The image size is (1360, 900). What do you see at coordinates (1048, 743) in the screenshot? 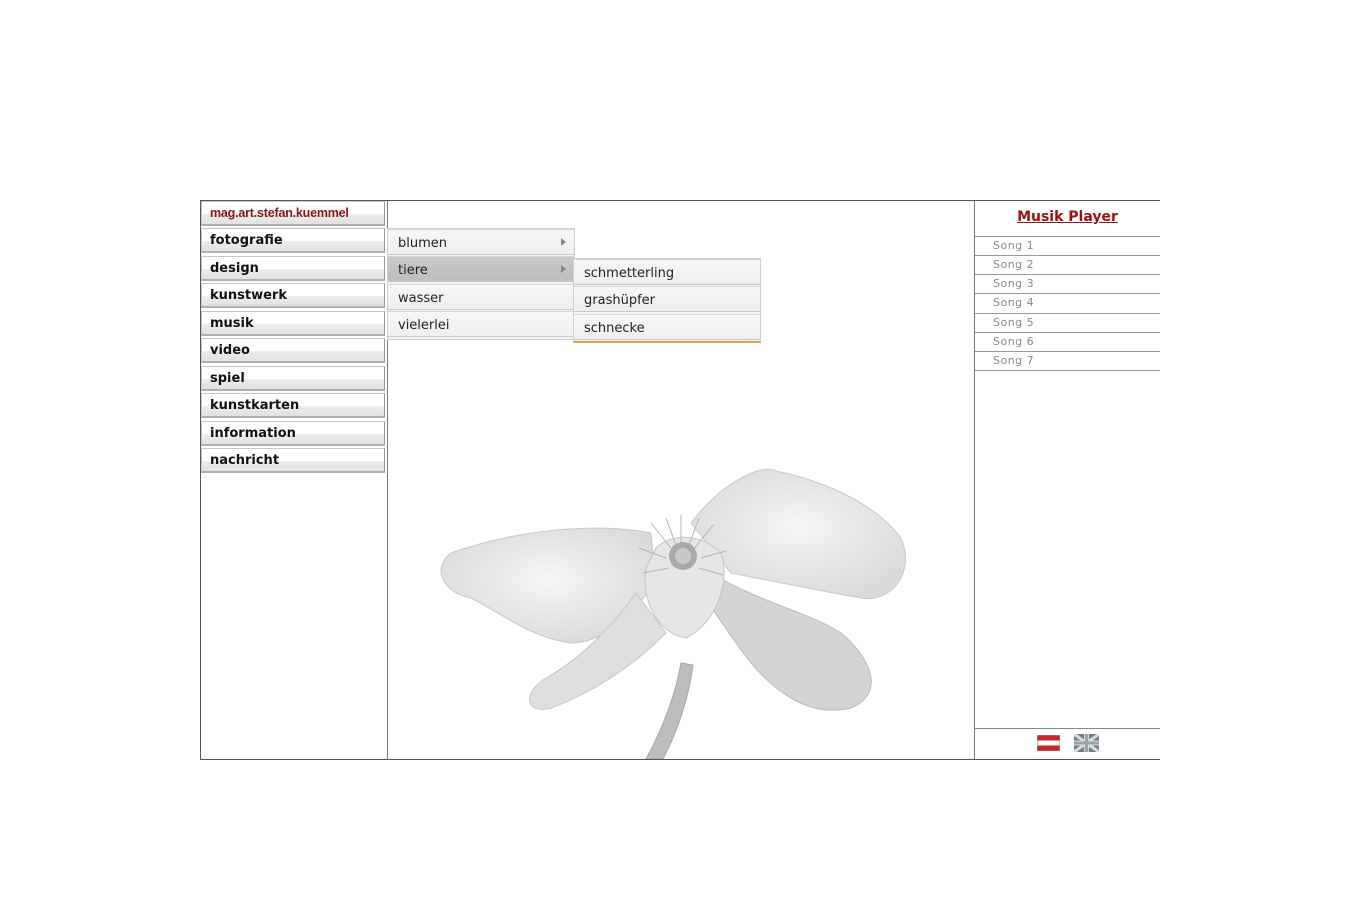
I see `austria-flag-icon` at bounding box center [1048, 743].